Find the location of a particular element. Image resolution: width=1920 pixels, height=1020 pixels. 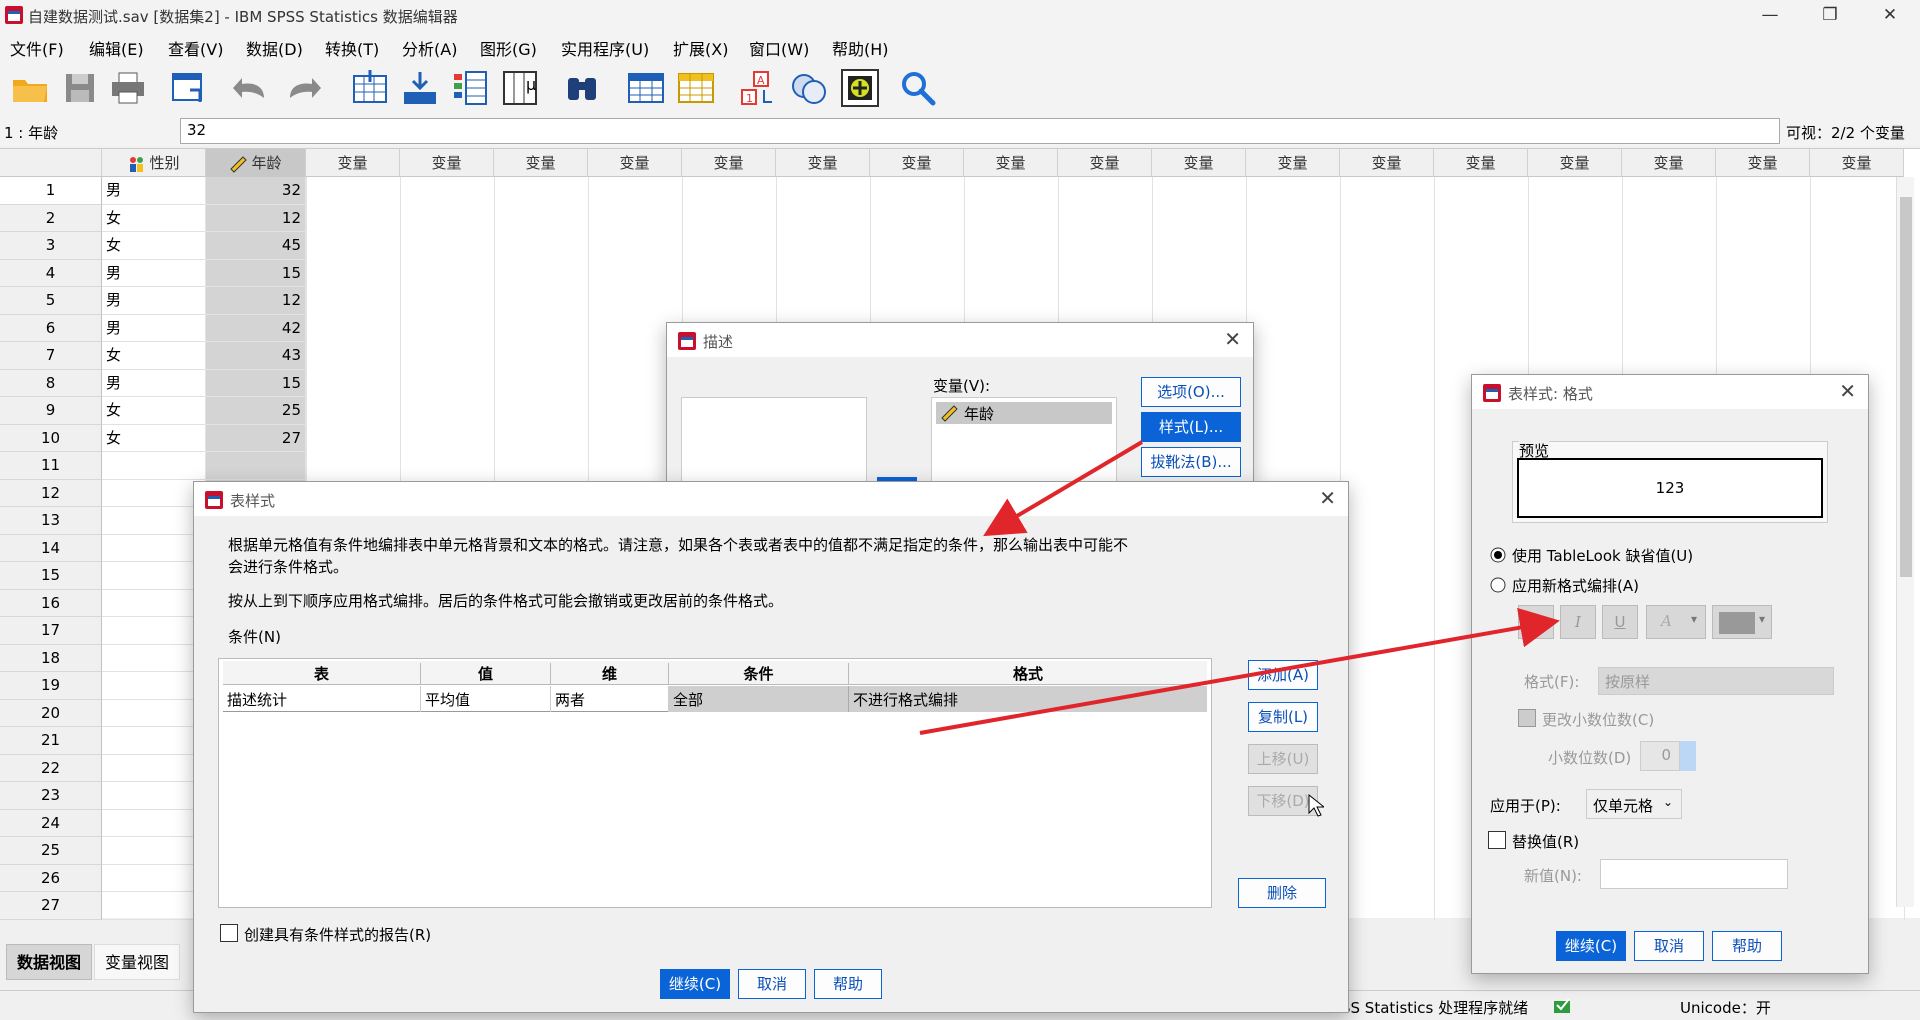

row-header: 1 is located at coordinates (51, 191).